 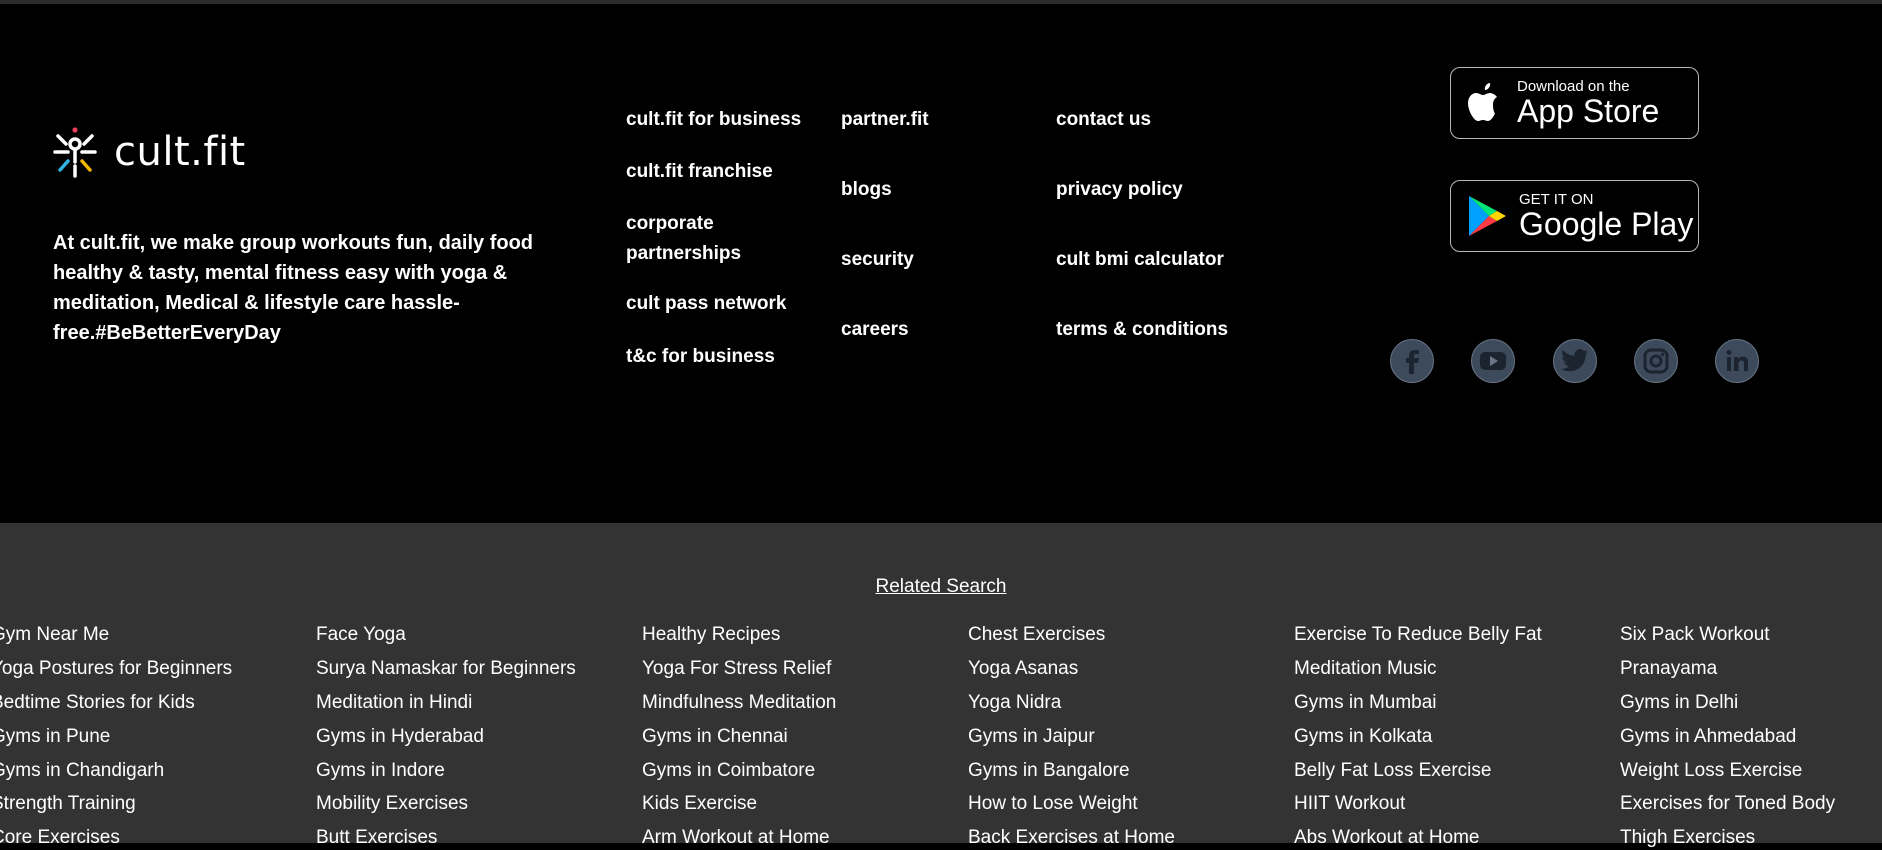 What do you see at coordinates (1556, 199) in the screenshot?
I see `google-play-small-text: GET IT ON` at bounding box center [1556, 199].